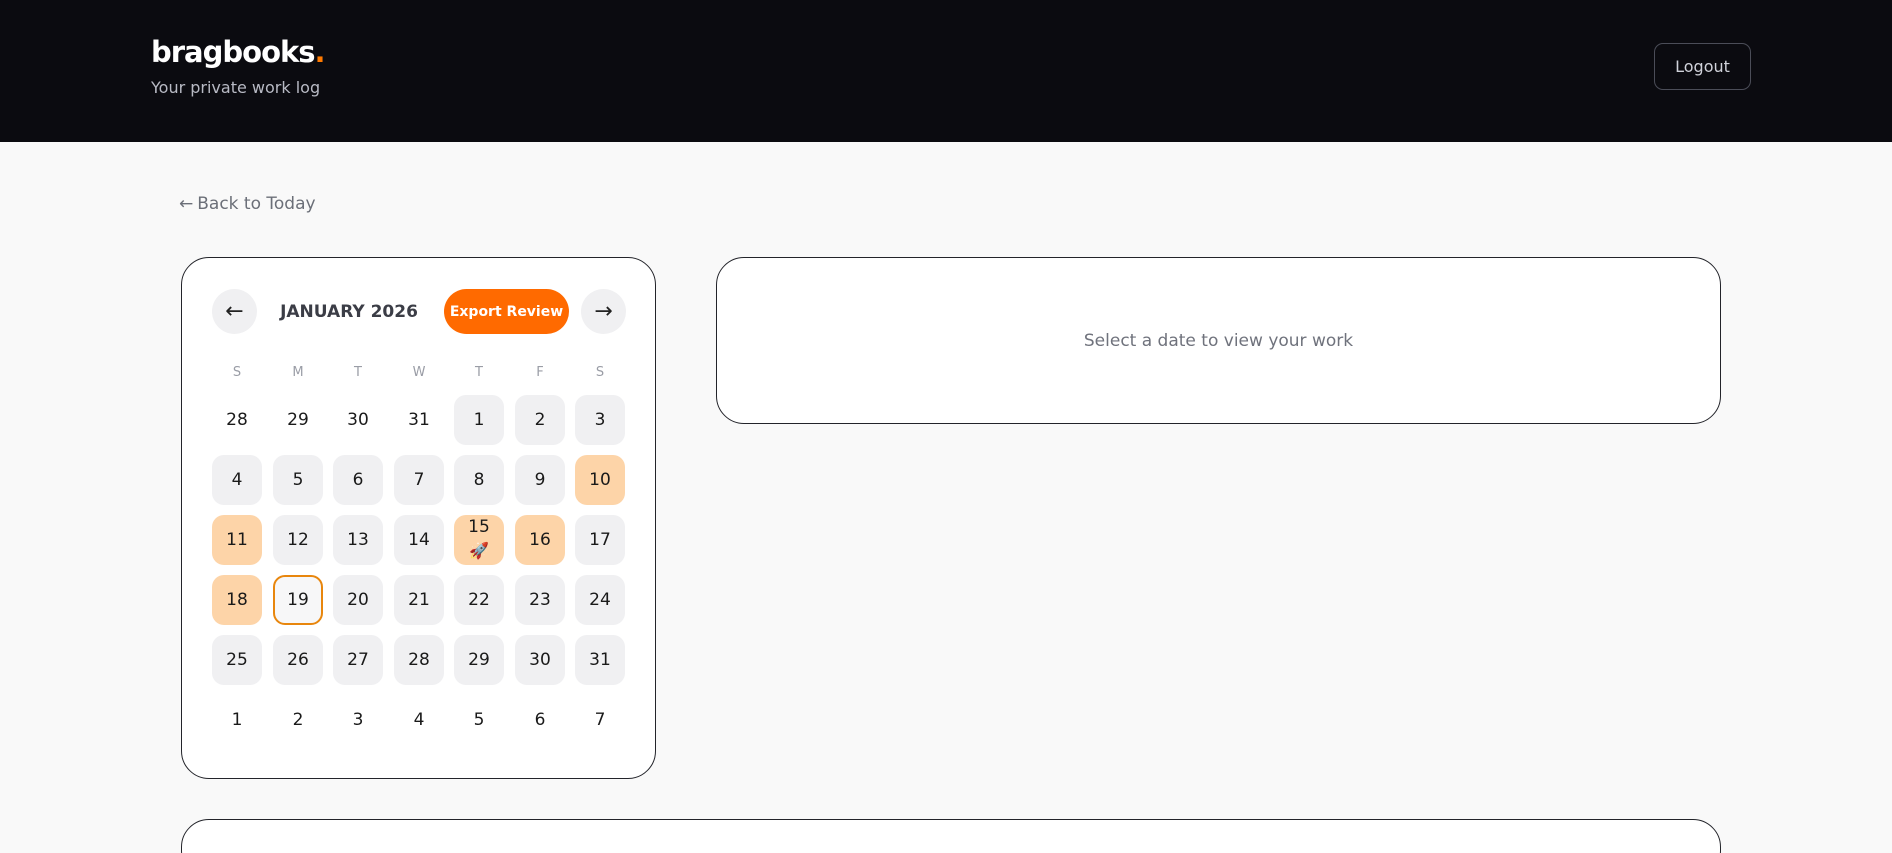  What do you see at coordinates (237, 372) in the screenshot?
I see `weekday-label: S` at bounding box center [237, 372].